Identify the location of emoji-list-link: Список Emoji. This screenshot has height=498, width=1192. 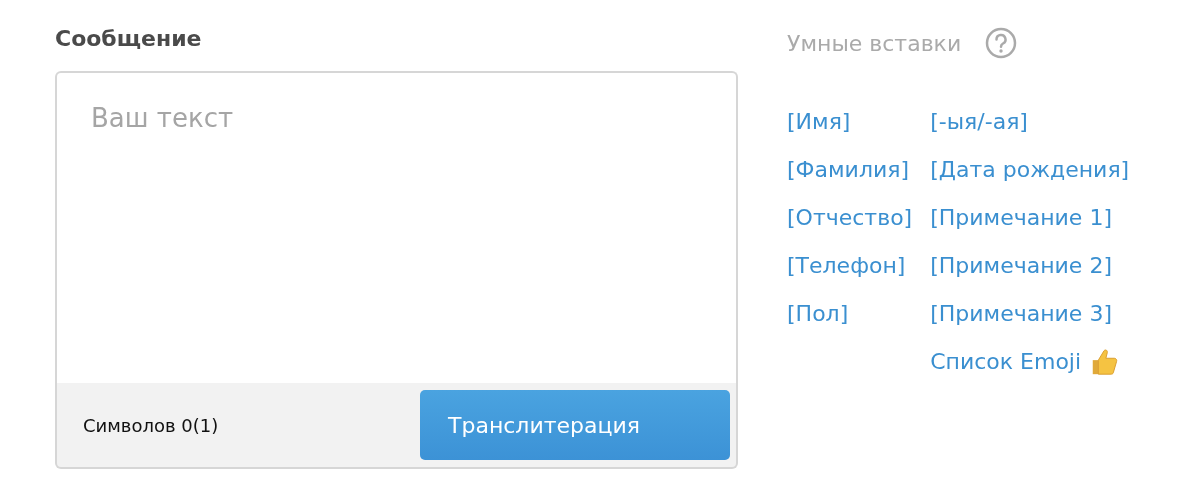
(1006, 362).